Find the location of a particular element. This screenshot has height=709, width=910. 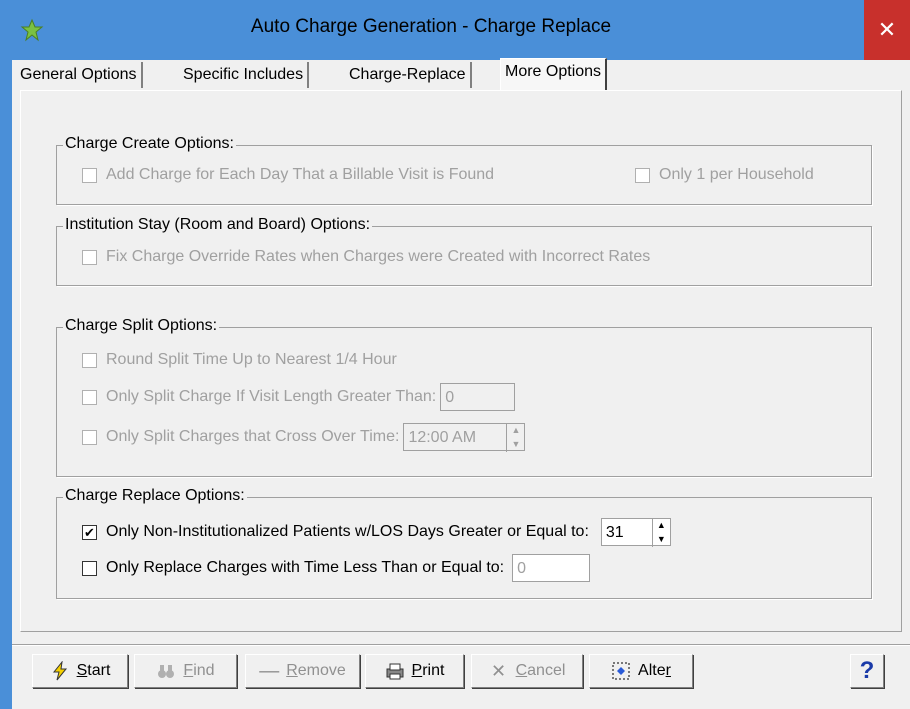

find-label: Find is located at coordinates (199, 670).